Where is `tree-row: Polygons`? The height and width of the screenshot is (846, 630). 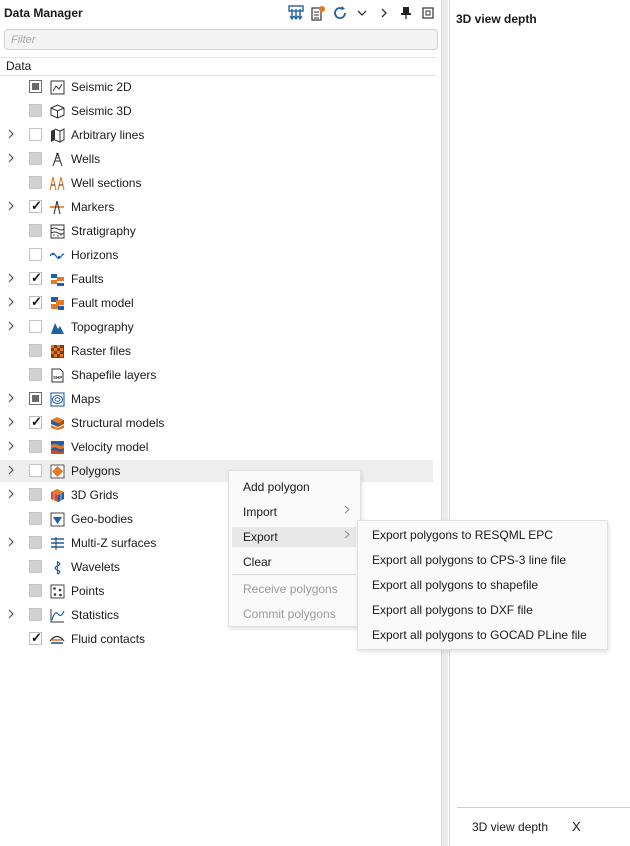
tree-row: Polygons is located at coordinates (216, 471).